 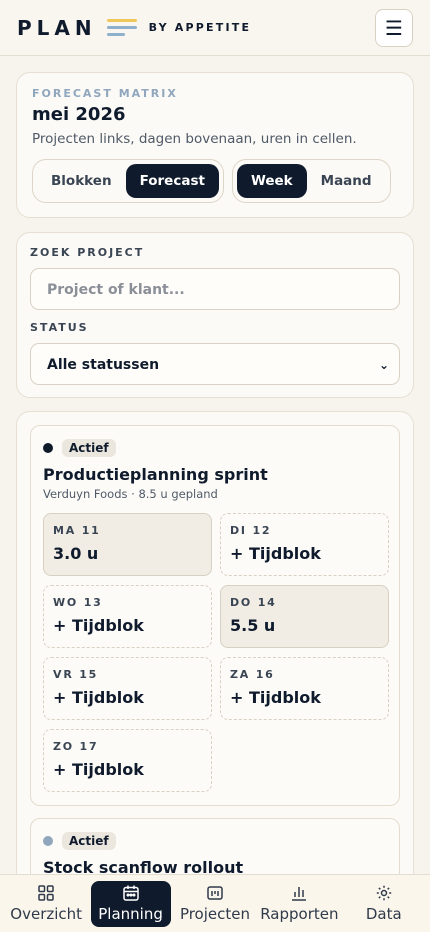 I want to click on day-label: MA 11, so click(x=77, y=530).